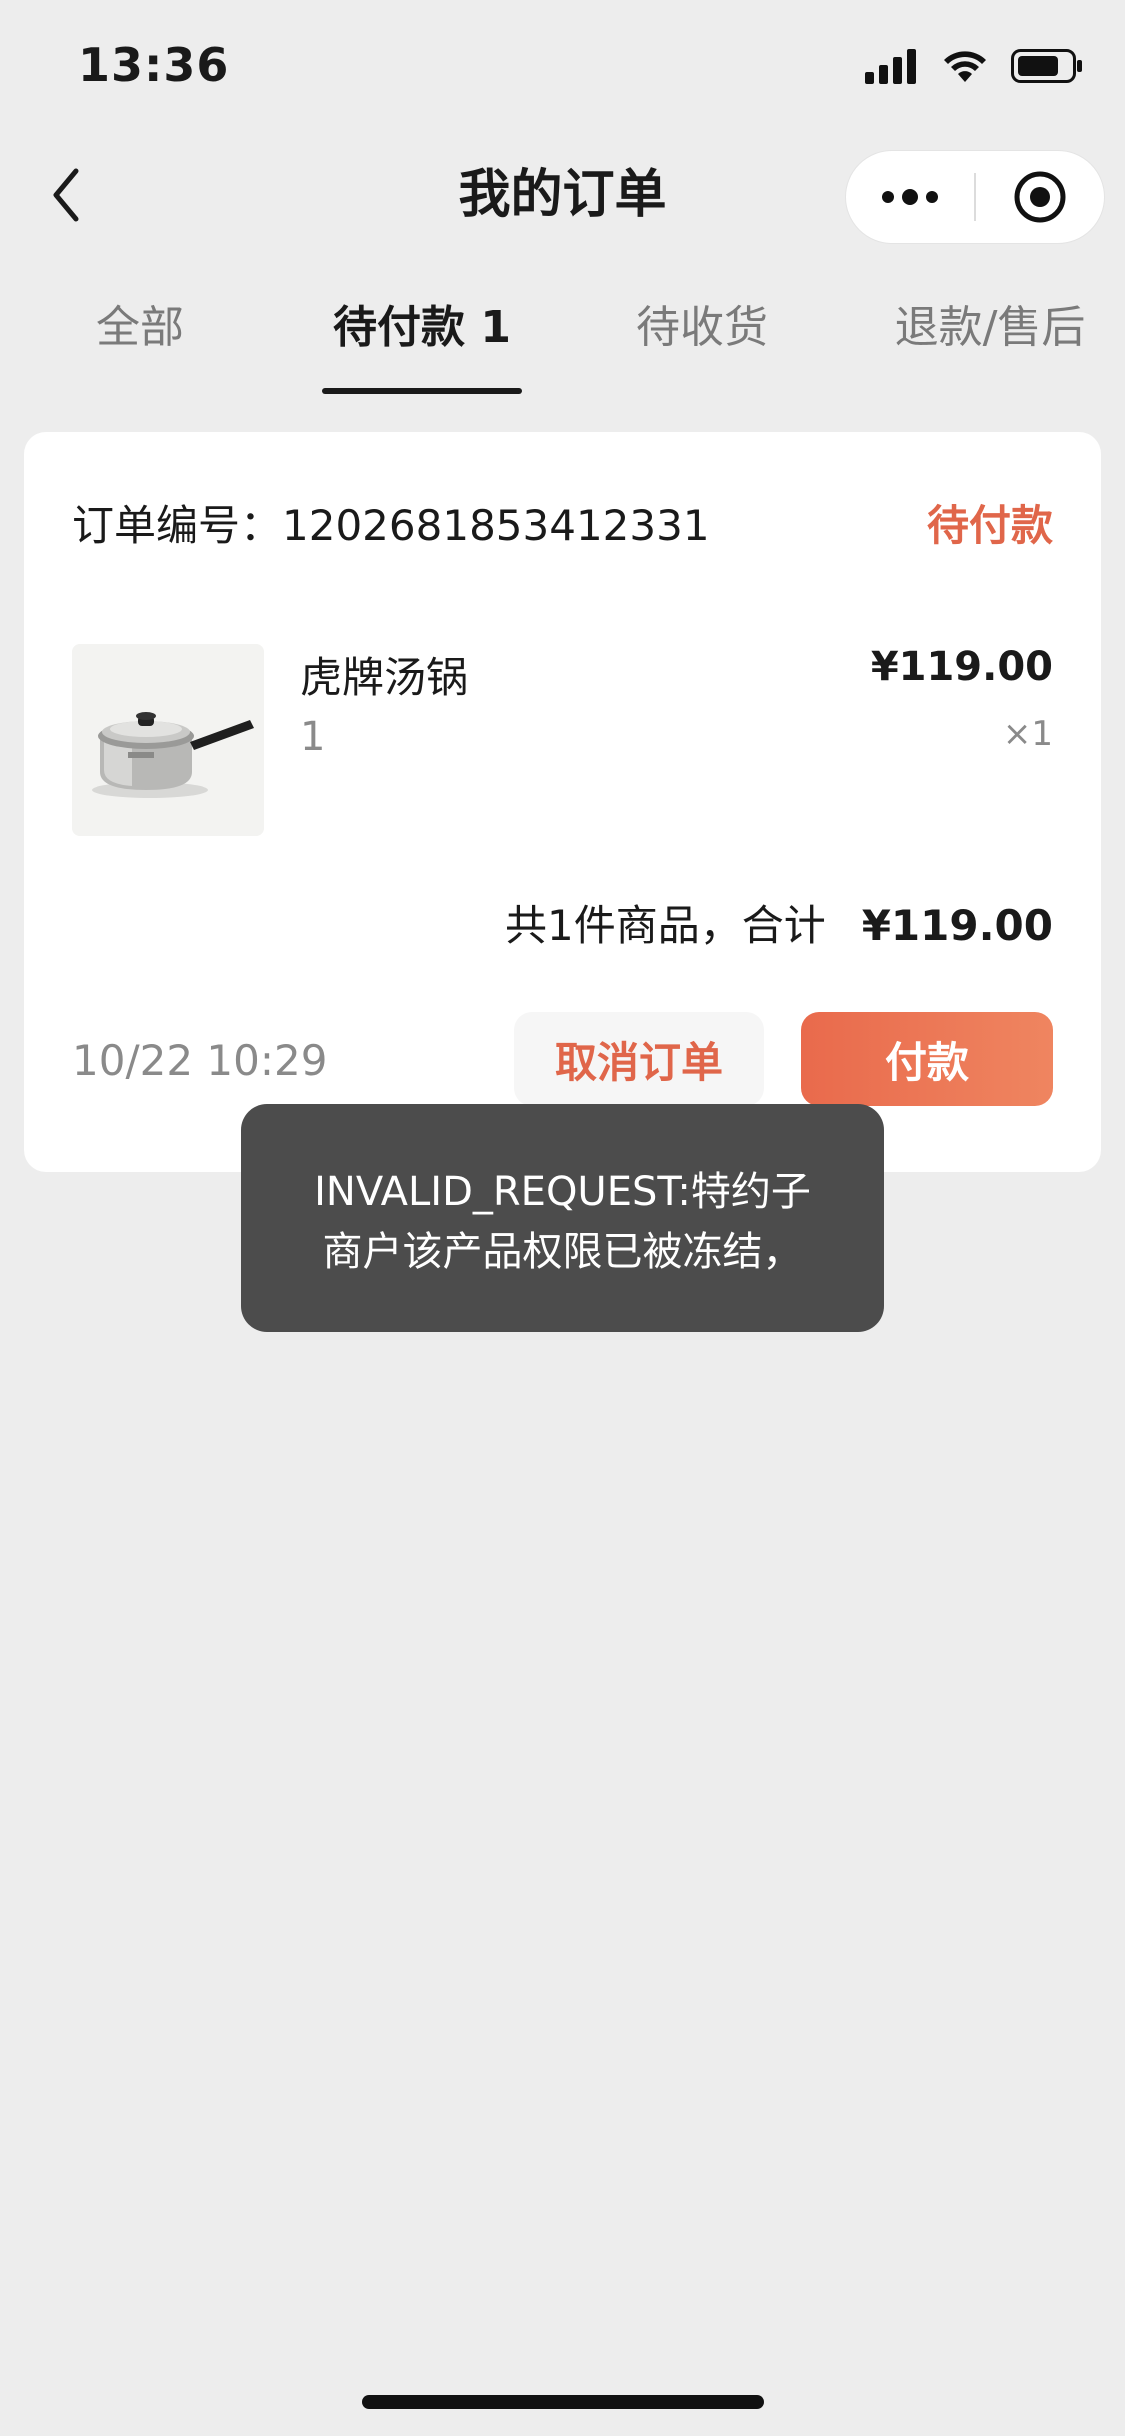  I want to click on summary-text: 共1件商品，合计, so click(665, 925).